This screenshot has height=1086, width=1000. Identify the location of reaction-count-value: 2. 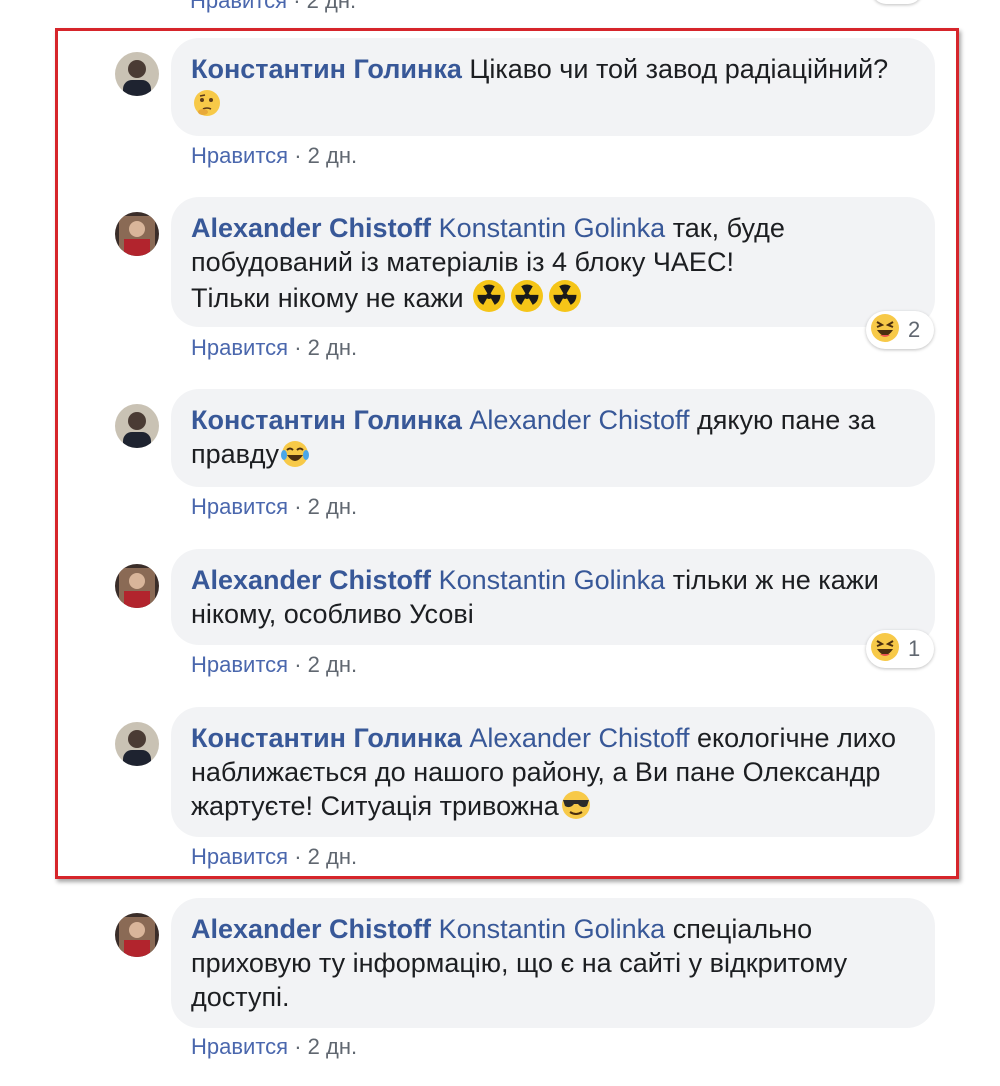
(914, 329).